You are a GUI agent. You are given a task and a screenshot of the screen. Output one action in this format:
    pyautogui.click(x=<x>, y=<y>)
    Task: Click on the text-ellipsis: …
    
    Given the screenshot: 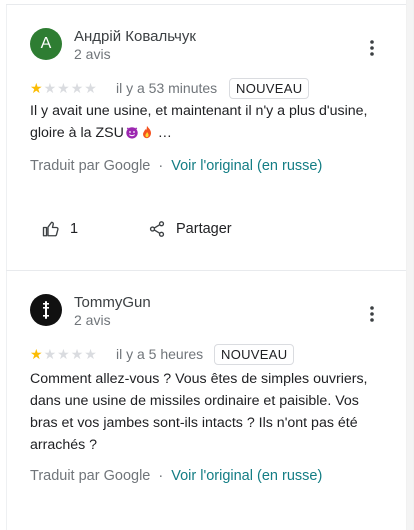 What is the action you would take?
    pyautogui.click(x=163, y=133)
    